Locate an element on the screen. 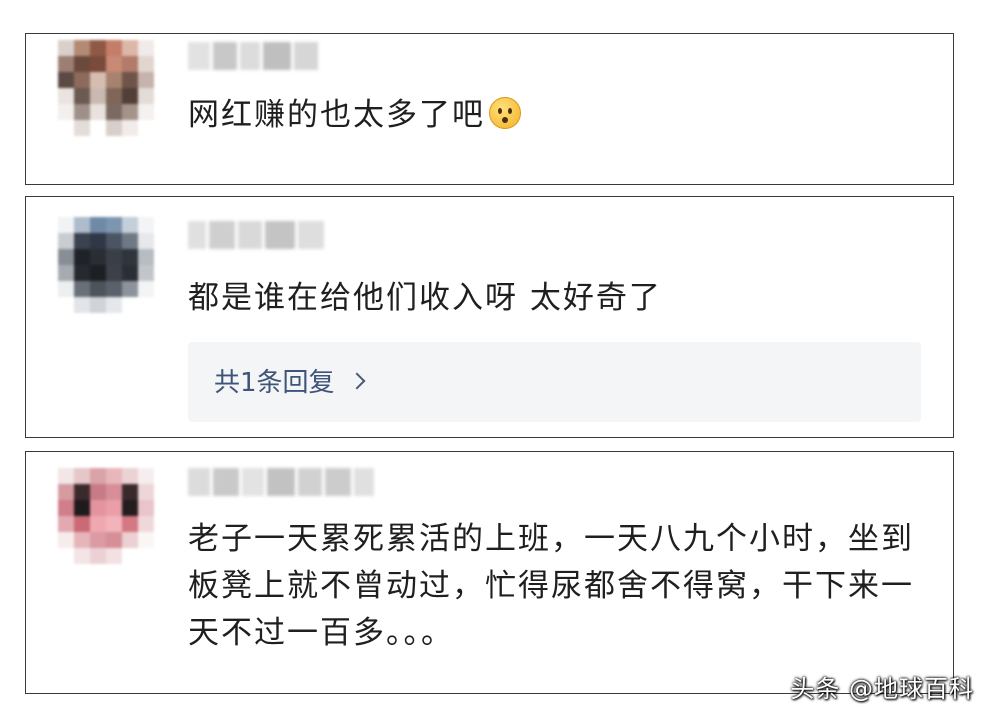 The width and height of the screenshot is (994, 728). reply-box: 共1条回复 is located at coordinates (554, 382).